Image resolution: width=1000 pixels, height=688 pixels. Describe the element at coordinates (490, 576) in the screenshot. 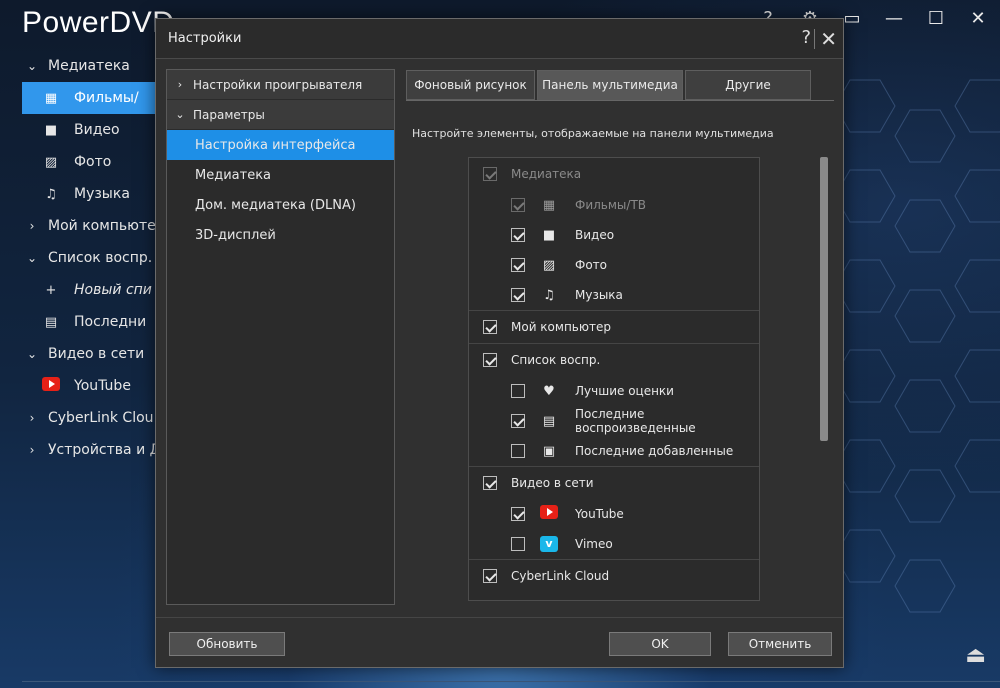

I see `checkbox-cyberlink-cloud` at that location.